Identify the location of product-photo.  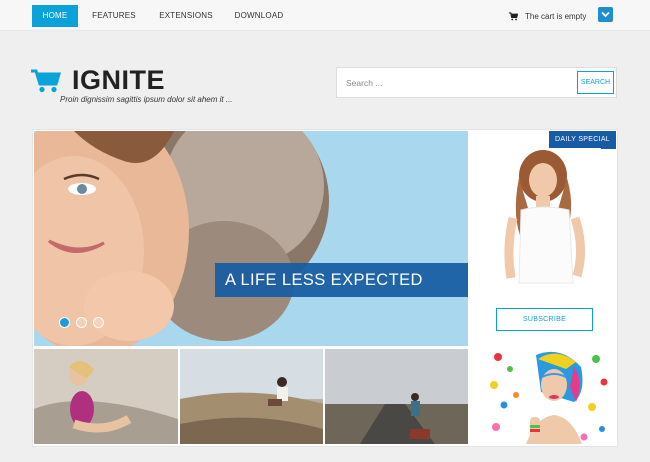
(546, 221).